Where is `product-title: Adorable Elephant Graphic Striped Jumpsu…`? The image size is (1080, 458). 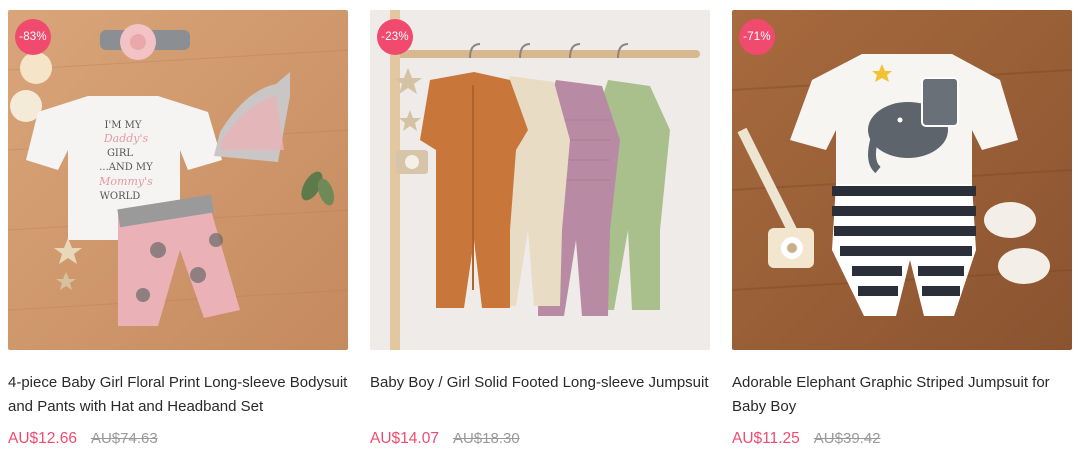
product-title: Adorable Elephant Graphic Striped Jumpsu… is located at coordinates (902, 395).